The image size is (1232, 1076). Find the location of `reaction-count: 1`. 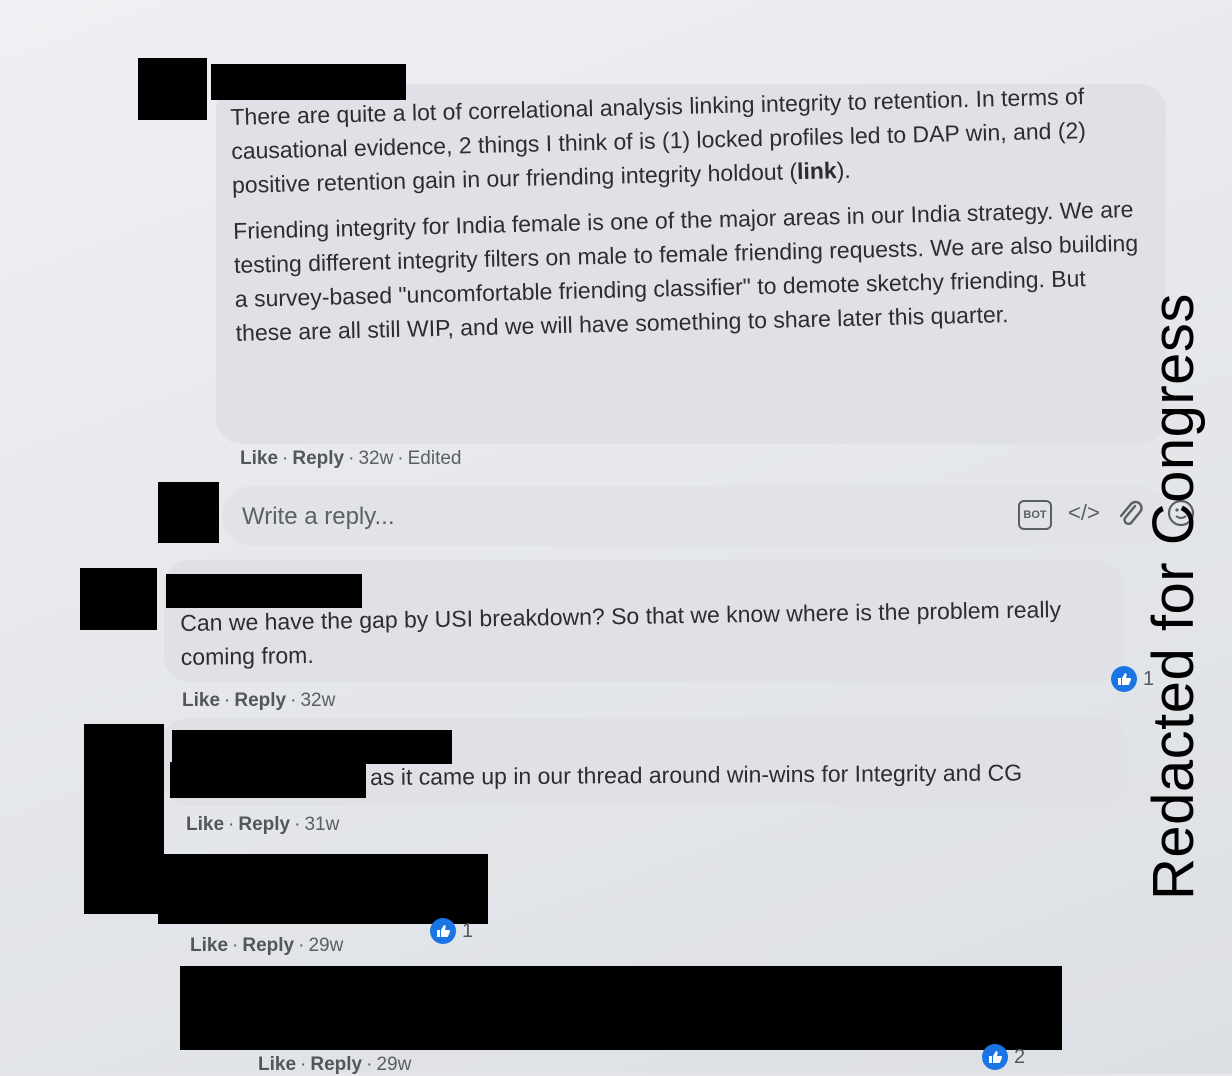

reaction-count: 1 is located at coordinates (468, 930).